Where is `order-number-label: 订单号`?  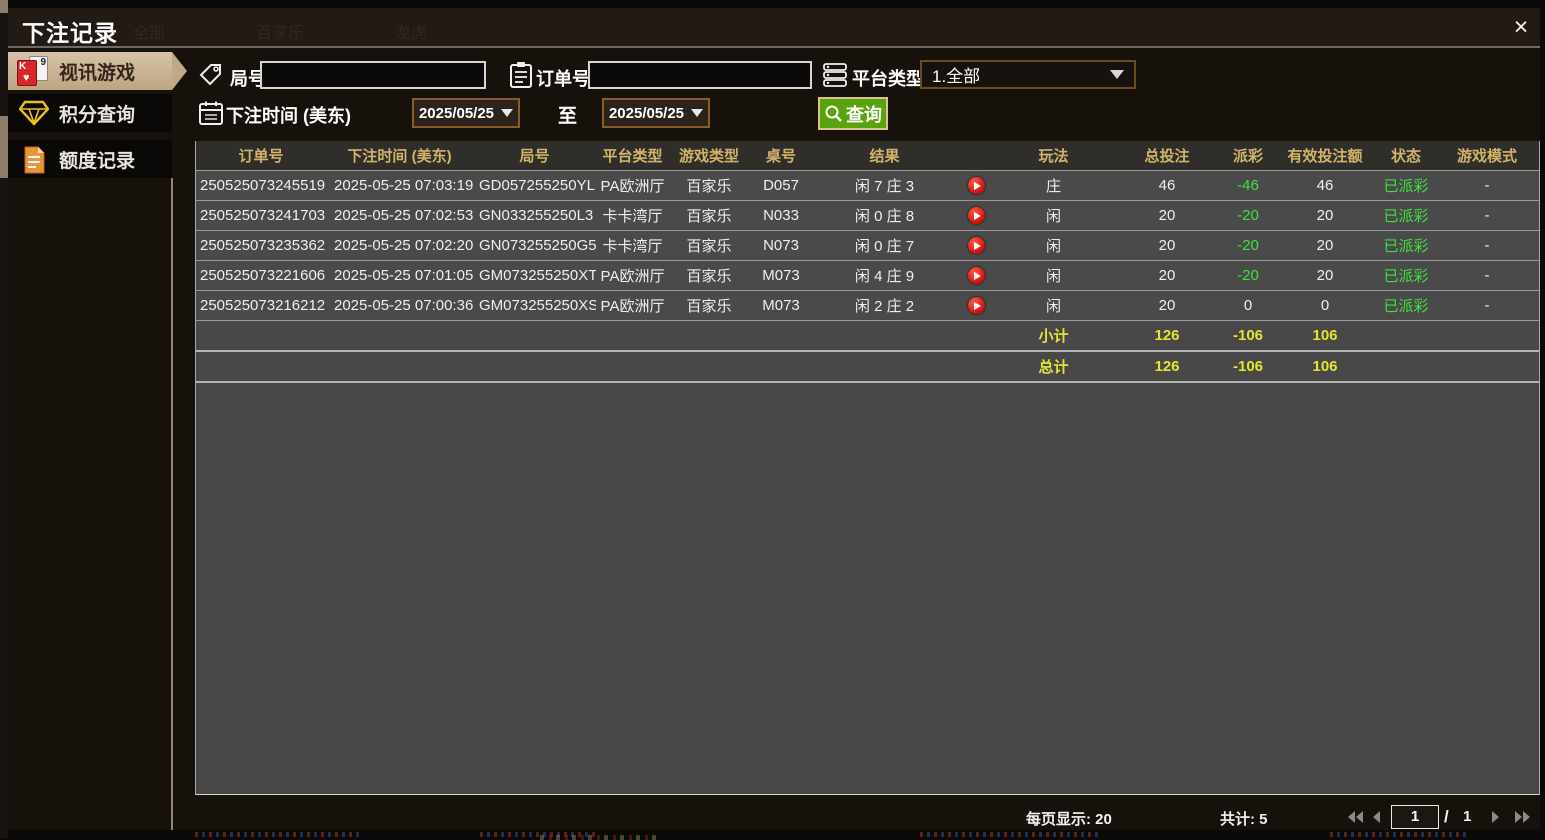
order-number-label: 订单号 is located at coordinates (563, 79).